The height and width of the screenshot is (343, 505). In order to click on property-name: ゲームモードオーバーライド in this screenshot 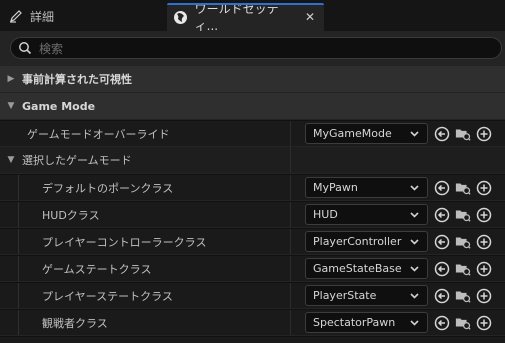, I will do `click(145, 133)`.